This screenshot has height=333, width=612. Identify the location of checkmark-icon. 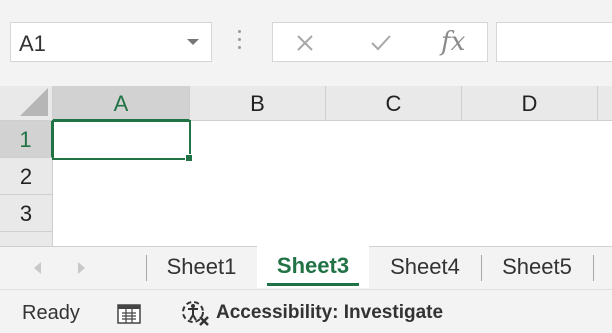
(381, 43).